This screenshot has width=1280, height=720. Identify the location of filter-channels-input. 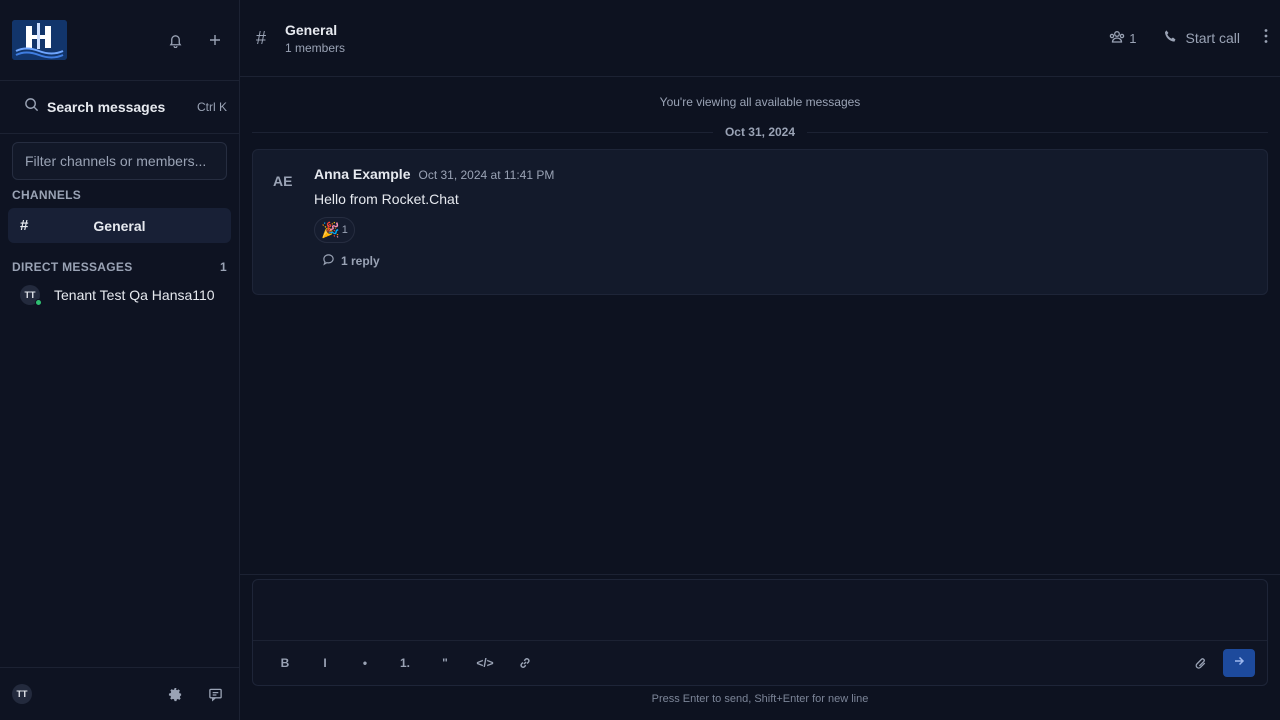
(119, 161).